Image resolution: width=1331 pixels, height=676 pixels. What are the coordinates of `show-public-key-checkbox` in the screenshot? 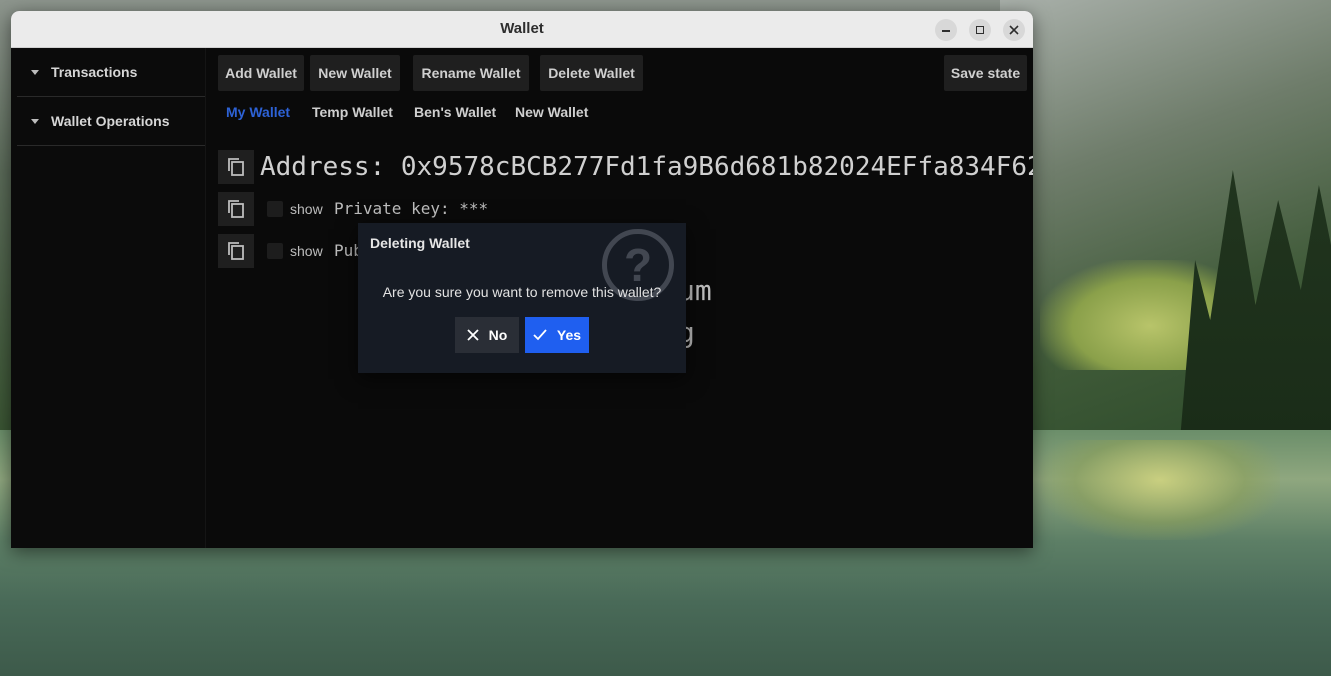 It's located at (275, 251).